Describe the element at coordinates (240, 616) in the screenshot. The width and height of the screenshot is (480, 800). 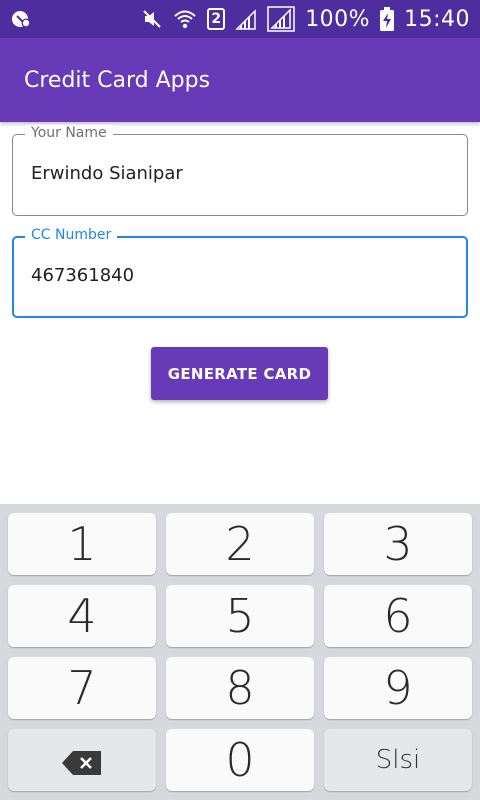
I see `key-5: 5` at that location.